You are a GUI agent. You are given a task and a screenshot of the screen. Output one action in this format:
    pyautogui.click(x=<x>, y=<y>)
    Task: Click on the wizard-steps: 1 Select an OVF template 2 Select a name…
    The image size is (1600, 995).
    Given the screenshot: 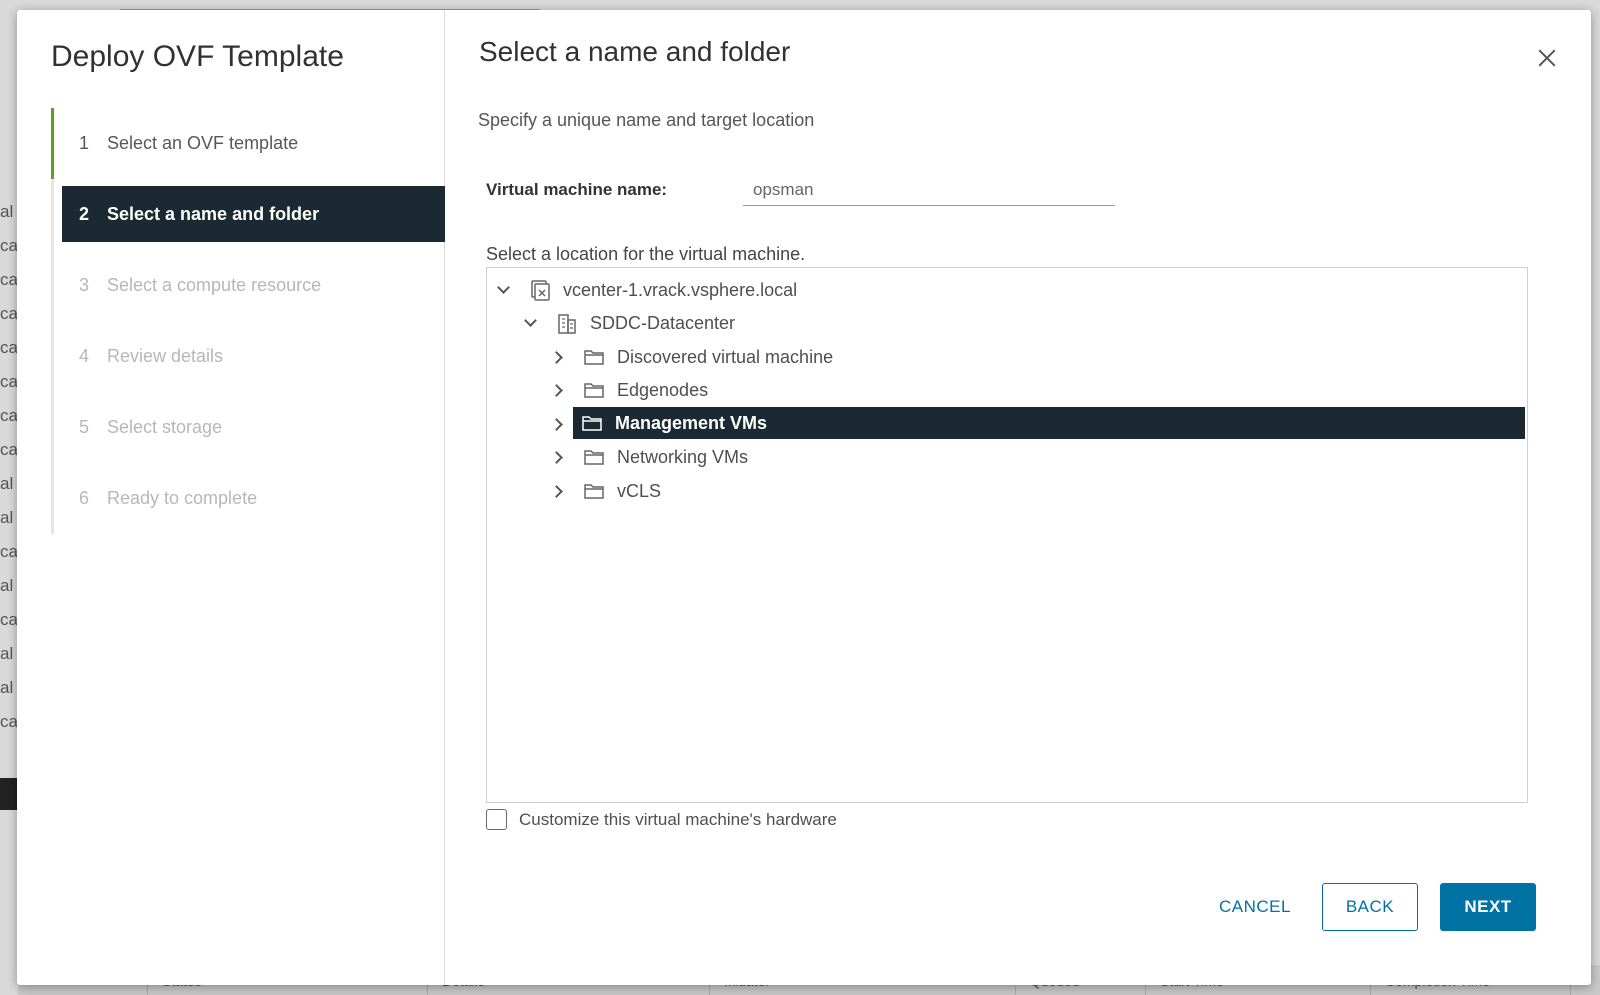 What is the action you would take?
    pyautogui.click(x=248, y=321)
    